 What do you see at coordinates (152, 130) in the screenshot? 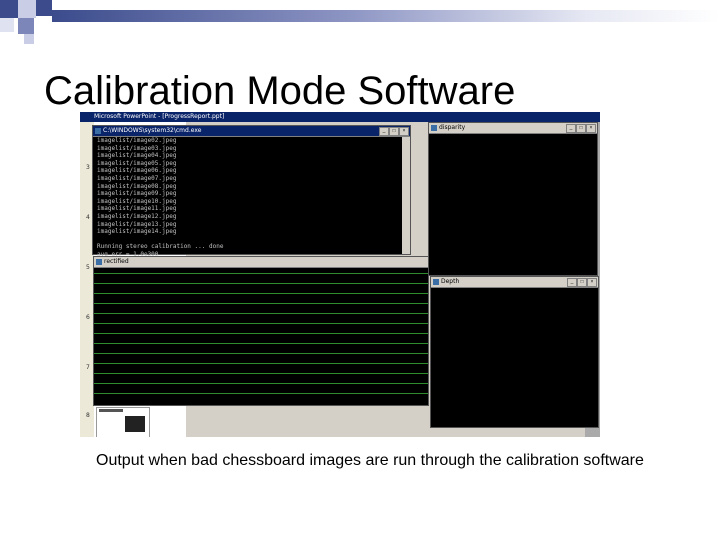
I see `console-title: C:\WINDOWS\system32\cmd.exe` at bounding box center [152, 130].